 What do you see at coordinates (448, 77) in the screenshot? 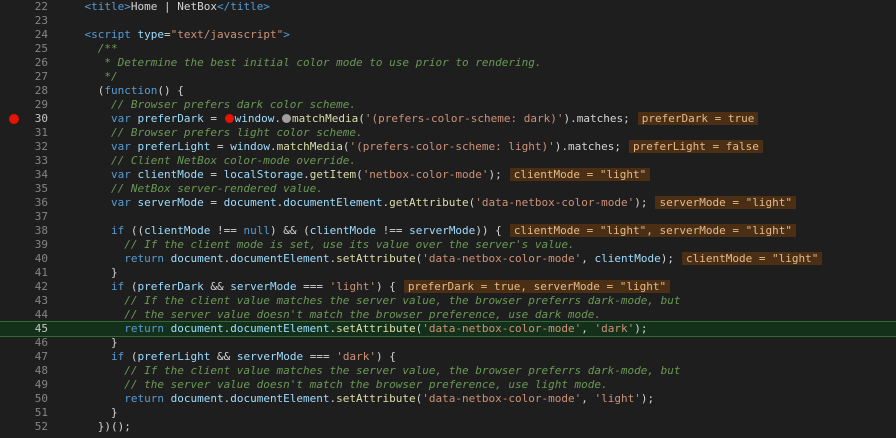
I see `code-line: 27 */` at bounding box center [448, 77].